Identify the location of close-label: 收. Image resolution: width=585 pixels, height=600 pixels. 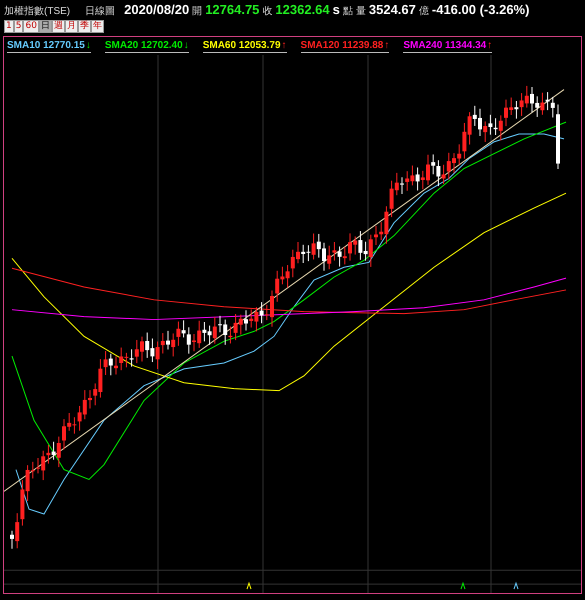
(267, 11).